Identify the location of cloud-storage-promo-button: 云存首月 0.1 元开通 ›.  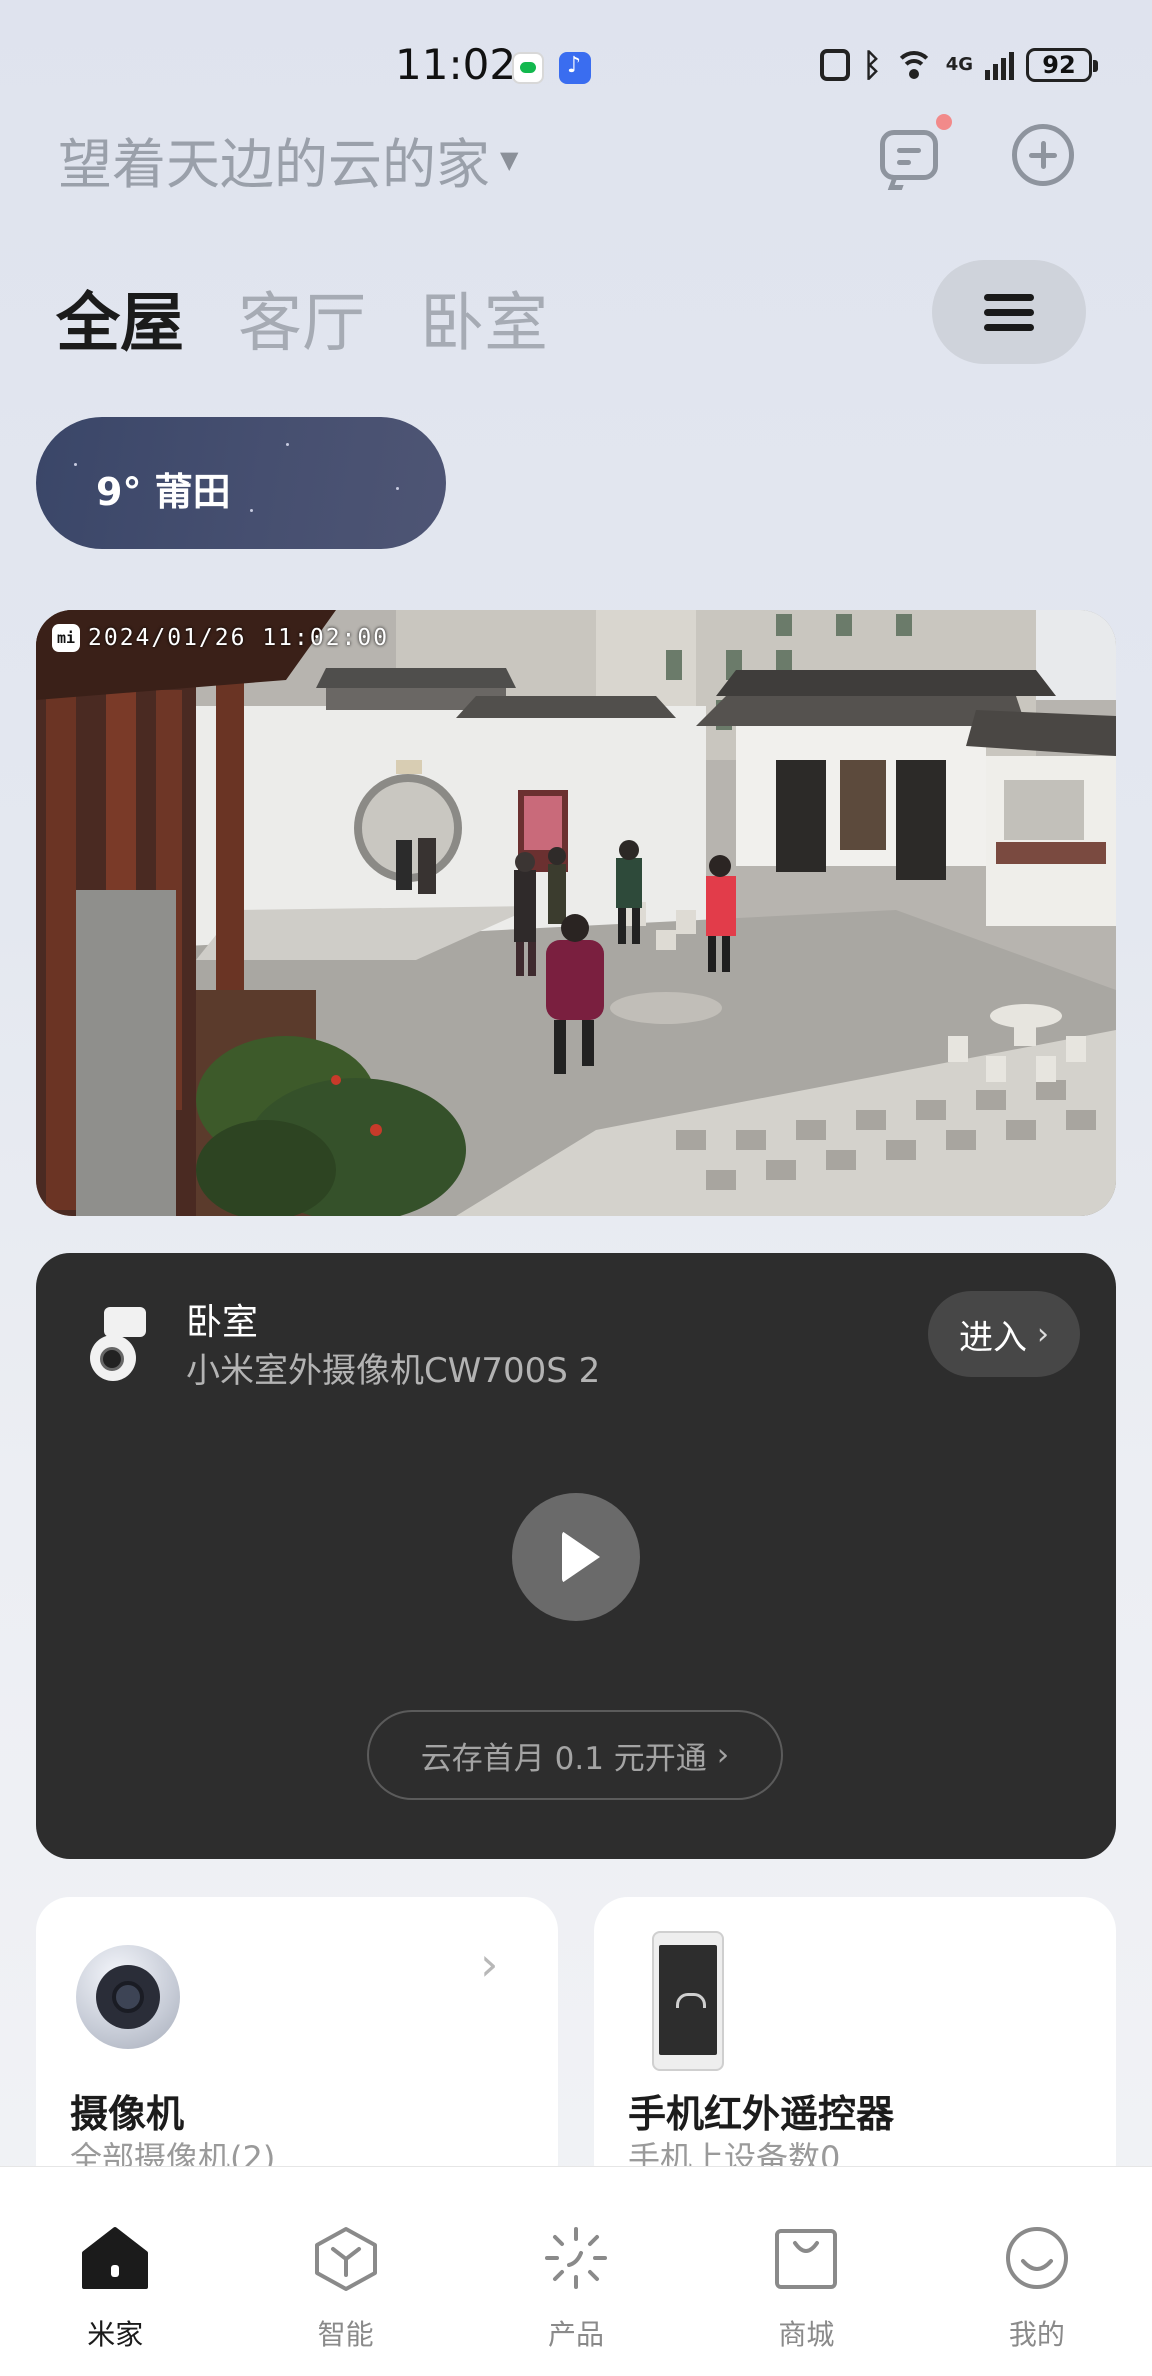
(575, 1755).